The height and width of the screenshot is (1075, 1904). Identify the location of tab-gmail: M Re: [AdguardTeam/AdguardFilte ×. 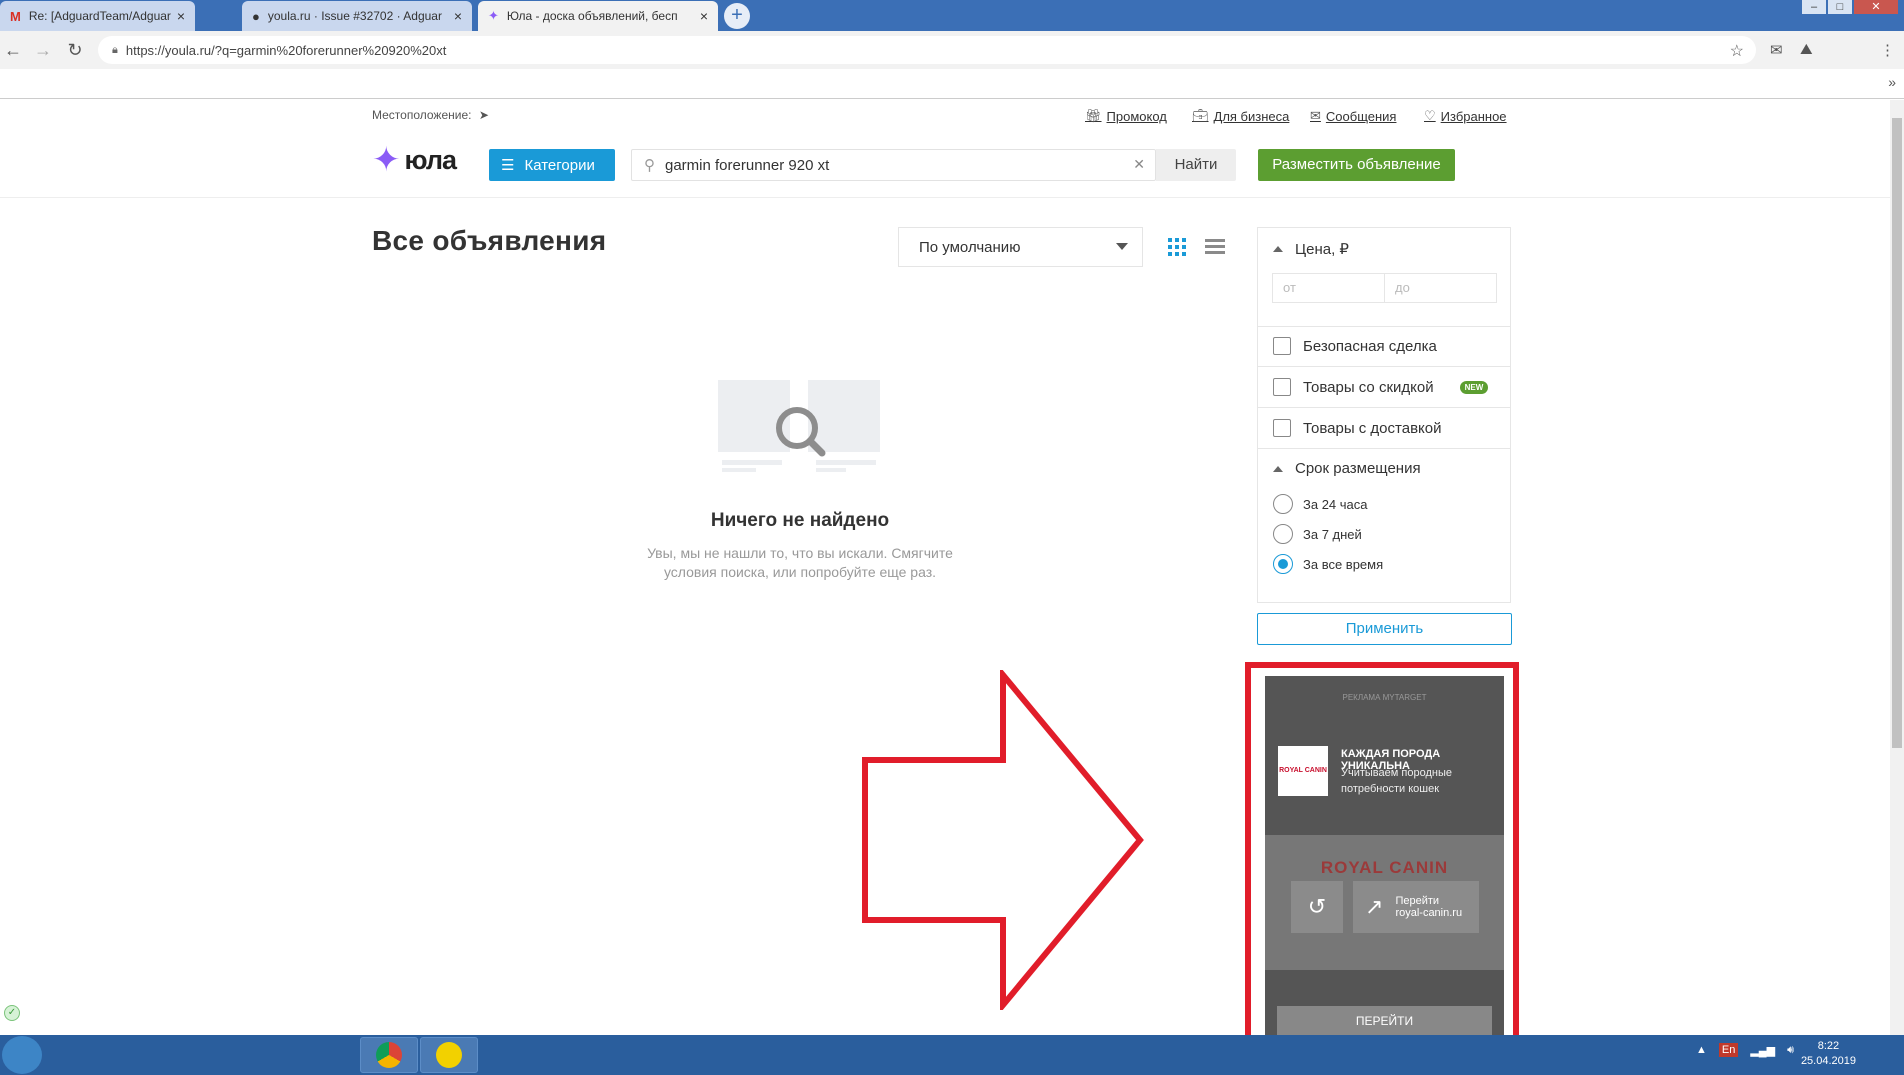
(97, 16).